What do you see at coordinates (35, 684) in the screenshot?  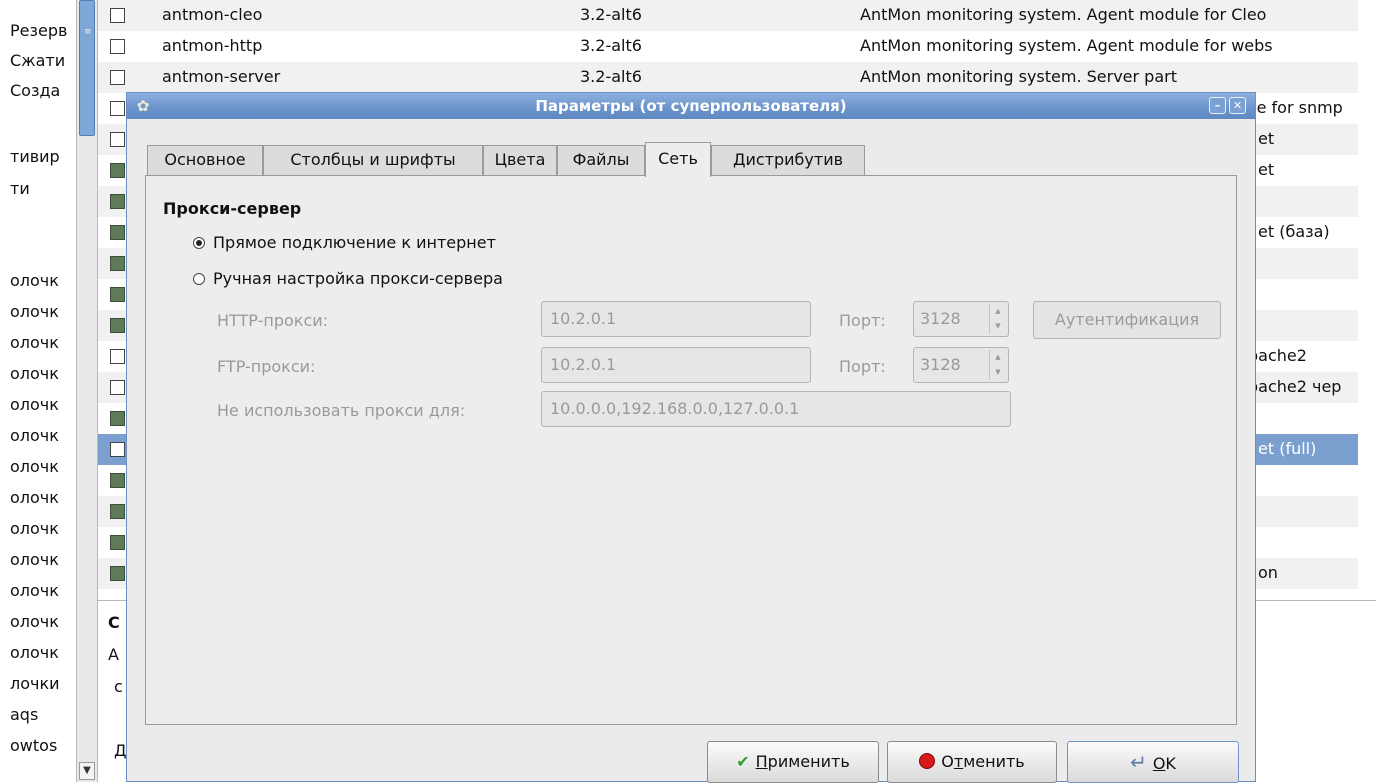 I see `left-item: лочки` at bounding box center [35, 684].